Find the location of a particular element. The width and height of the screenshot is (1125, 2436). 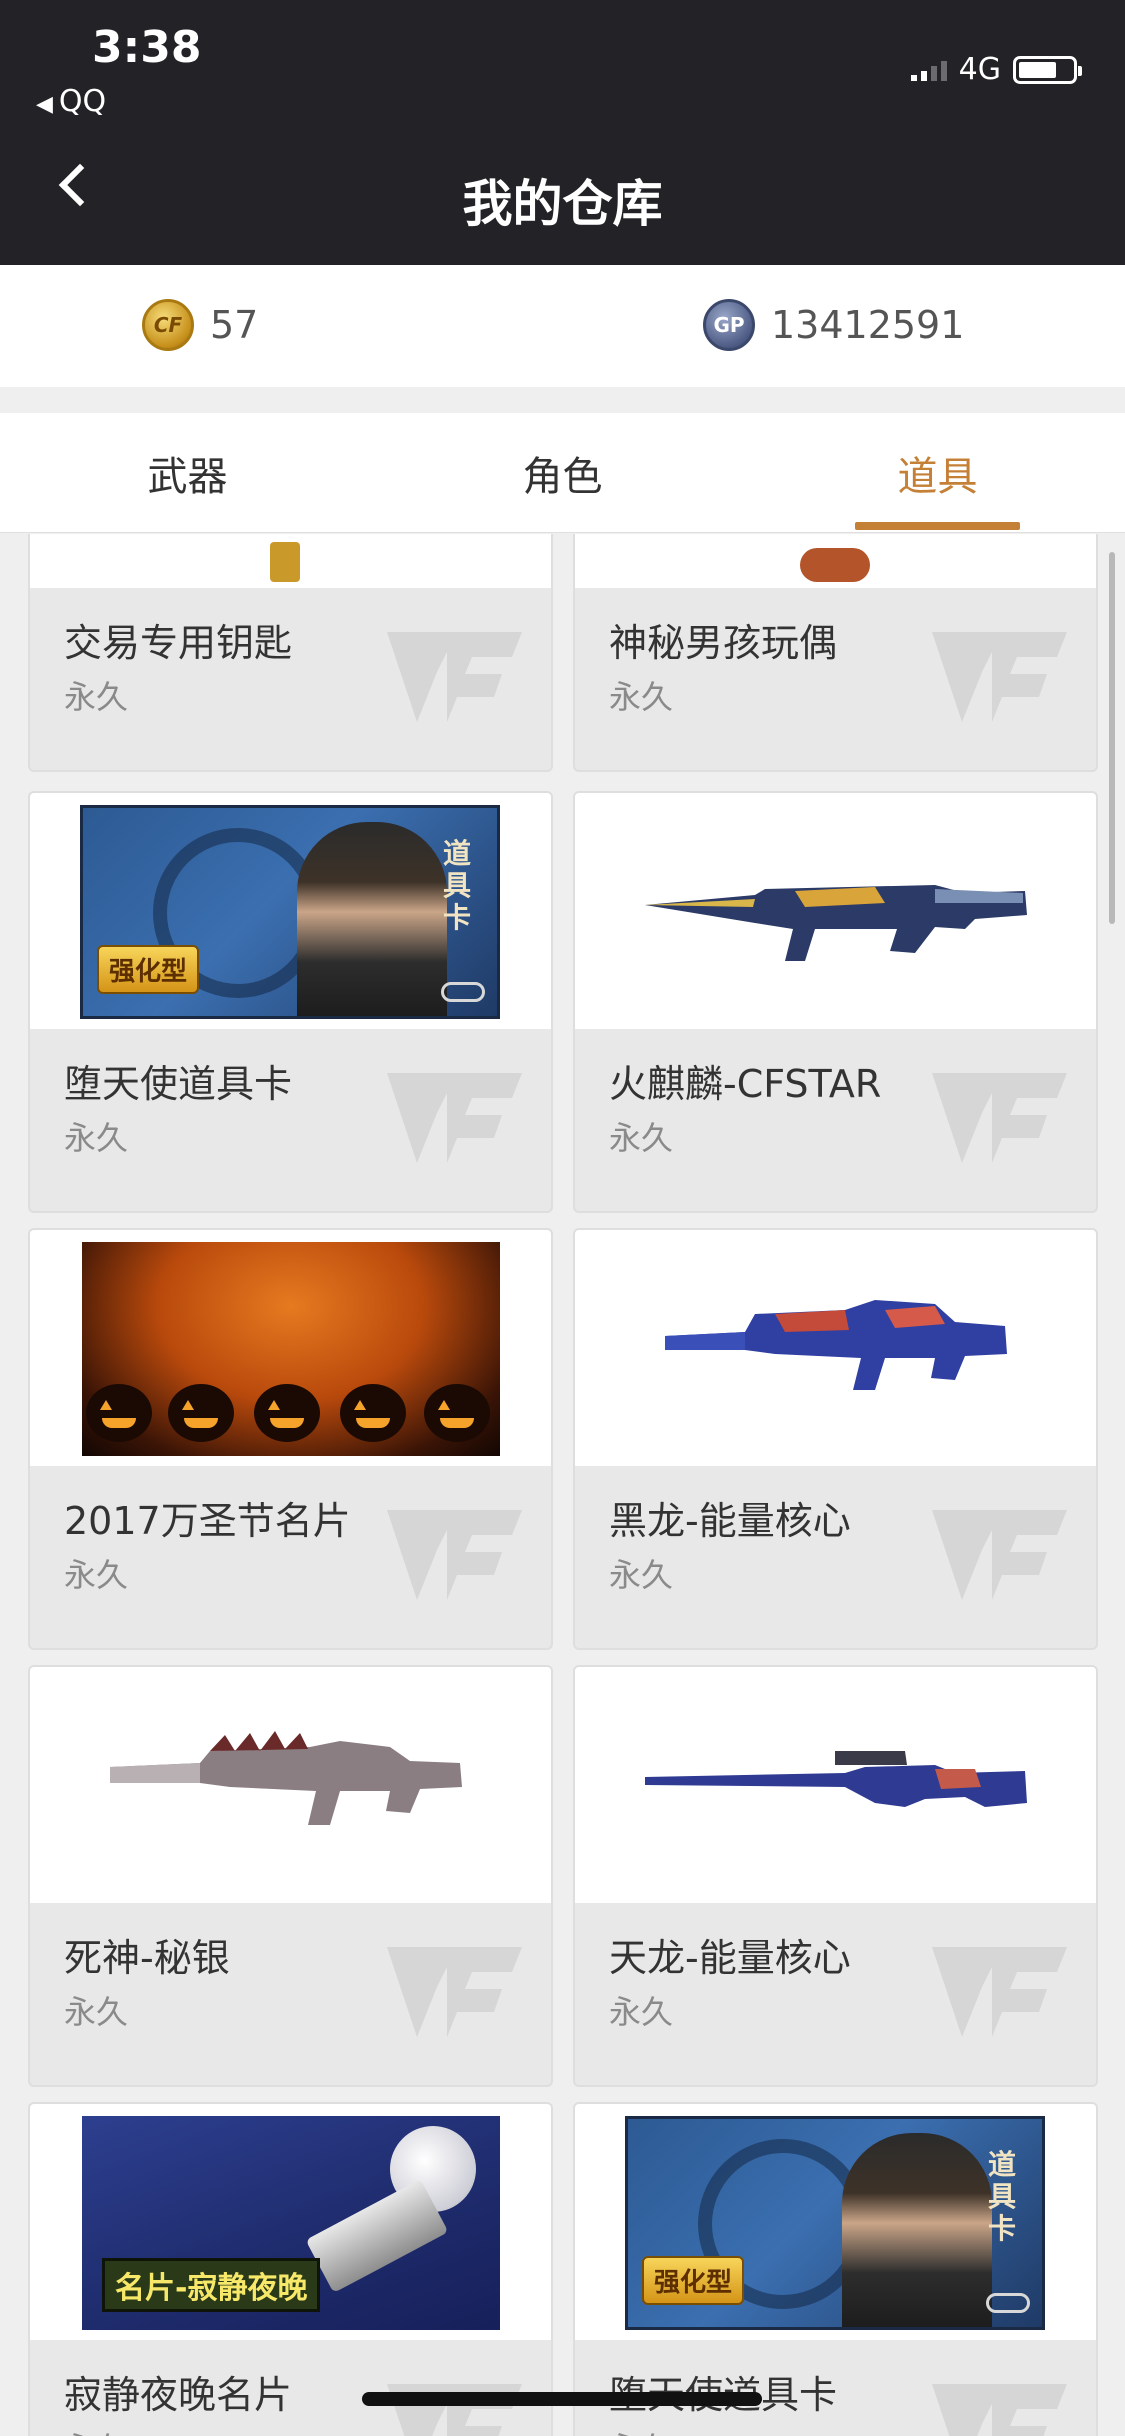

item-card: 交易专用钥匙 永久 is located at coordinates (290, 653).